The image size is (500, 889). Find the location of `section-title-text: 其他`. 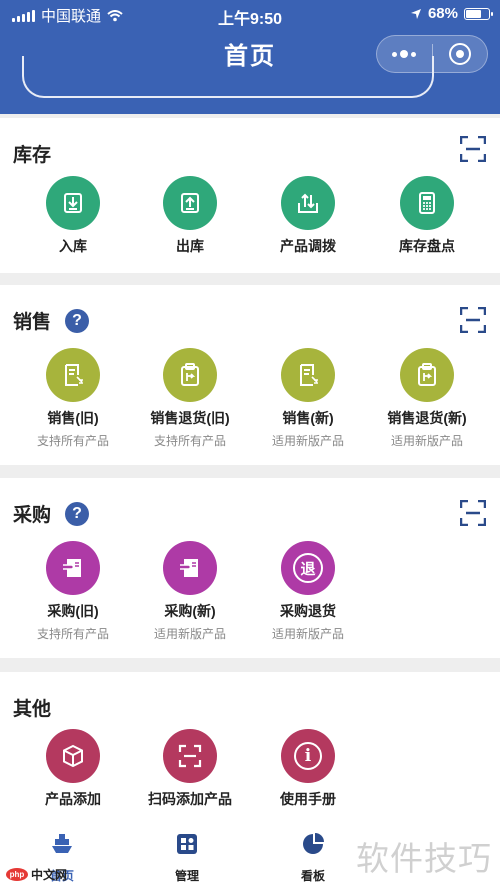

section-title-text: 其他 is located at coordinates (32, 709).